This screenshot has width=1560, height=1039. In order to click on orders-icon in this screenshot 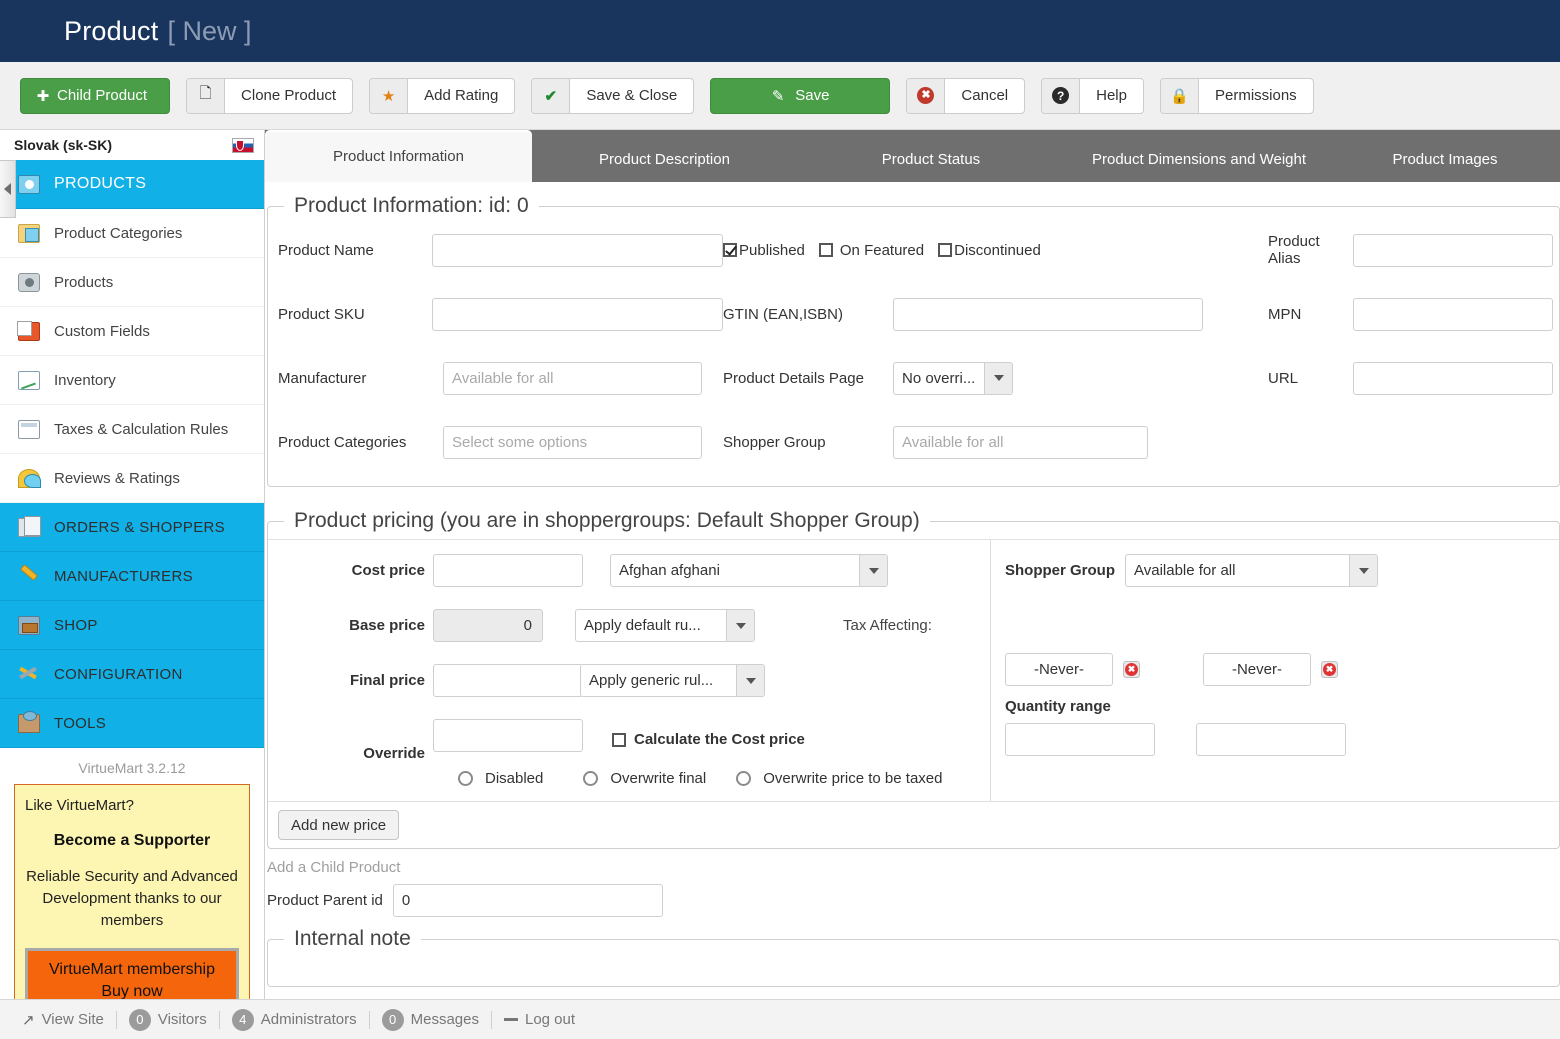, I will do `click(29, 526)`.